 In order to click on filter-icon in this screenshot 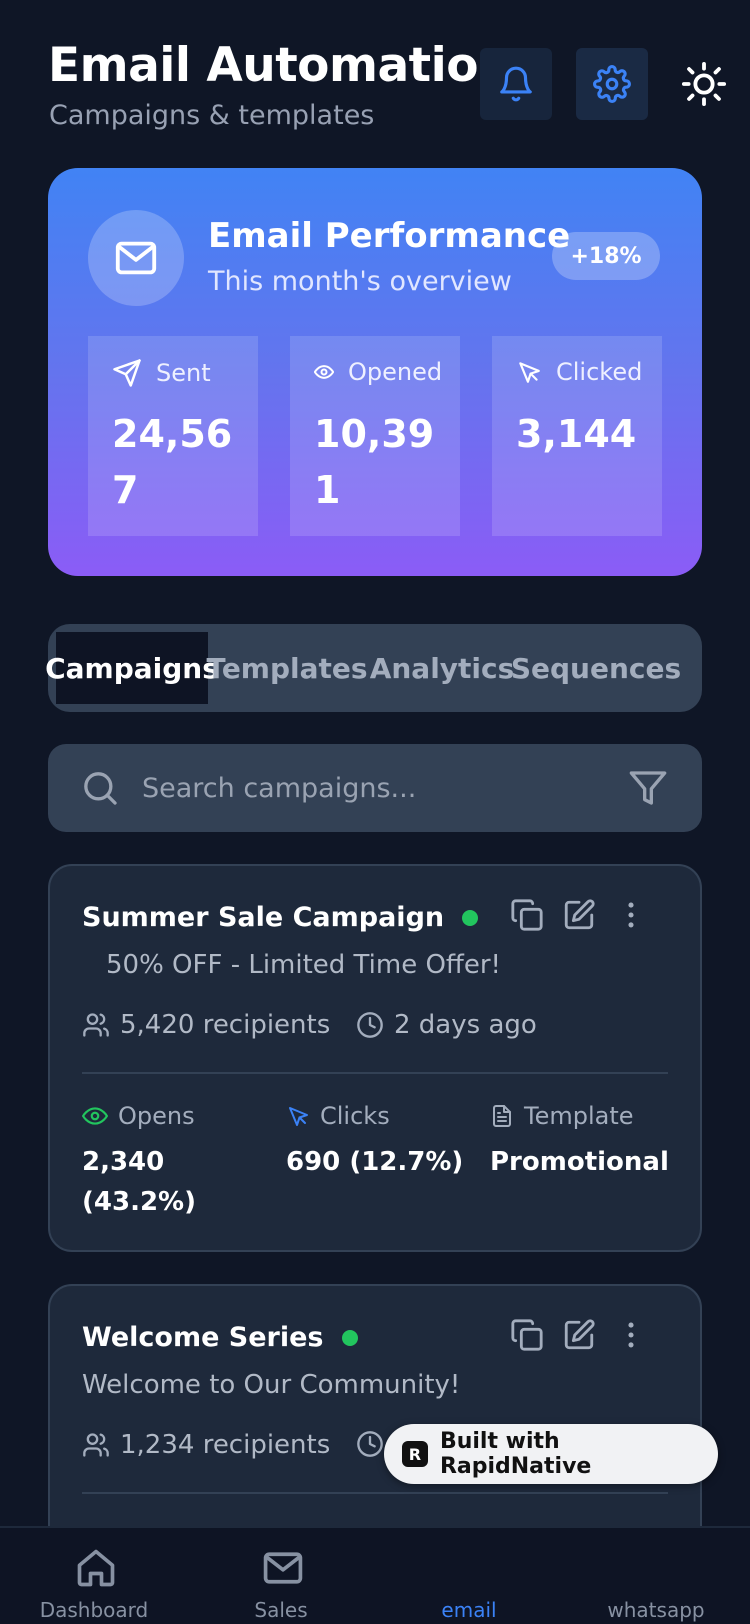, I will do `click(648, 788)`.